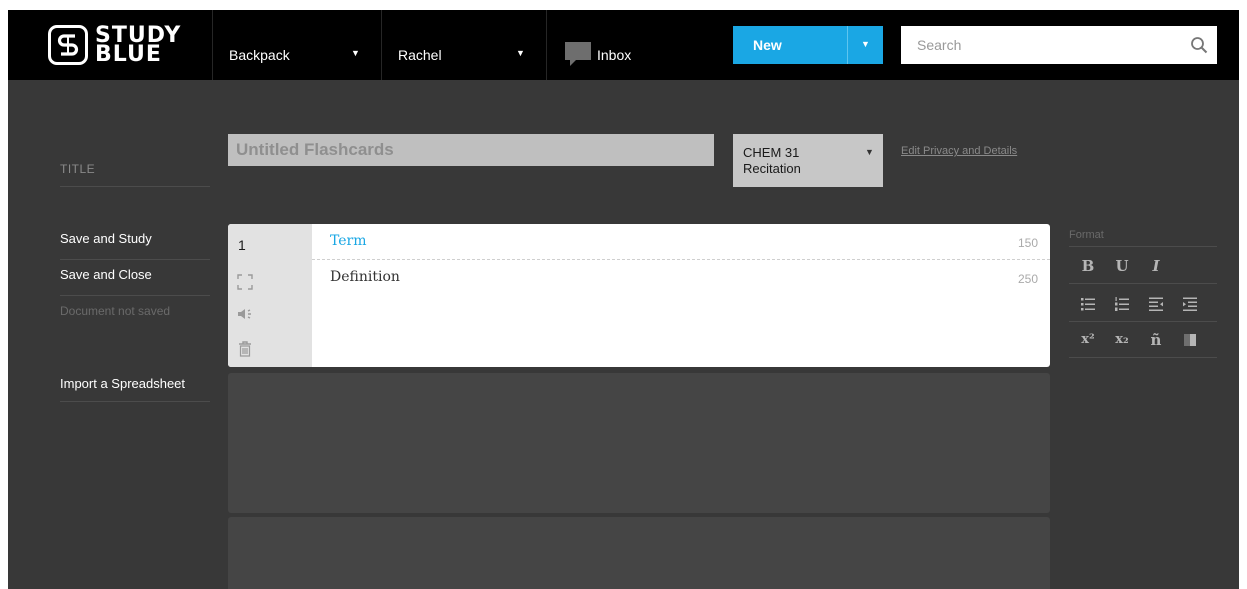 The image size is (1247, 589). I want to click on user-name-label: Rachel, so click(420, 55).